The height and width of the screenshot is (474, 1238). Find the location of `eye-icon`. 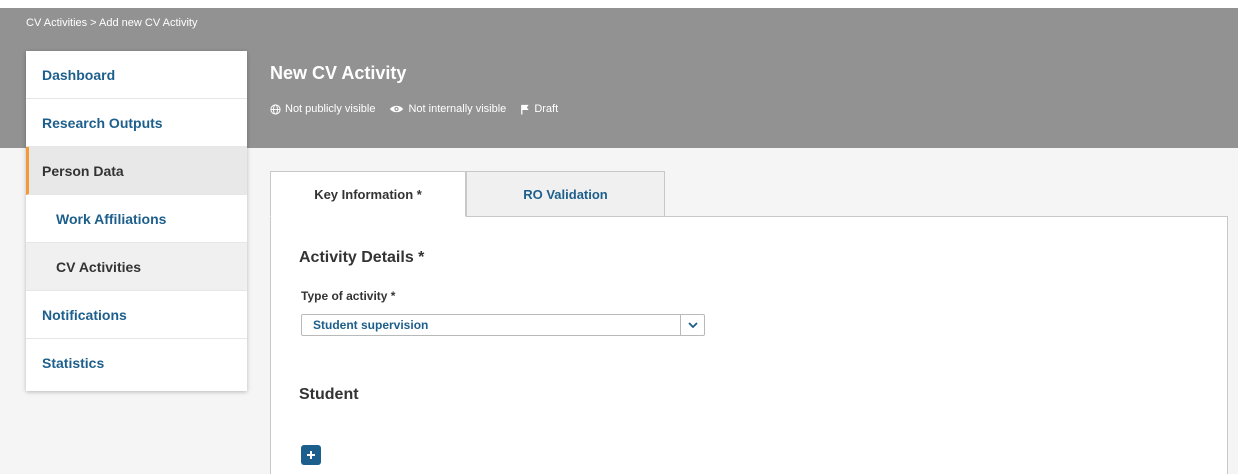

eye-icon is located at coordinates (397, 109).